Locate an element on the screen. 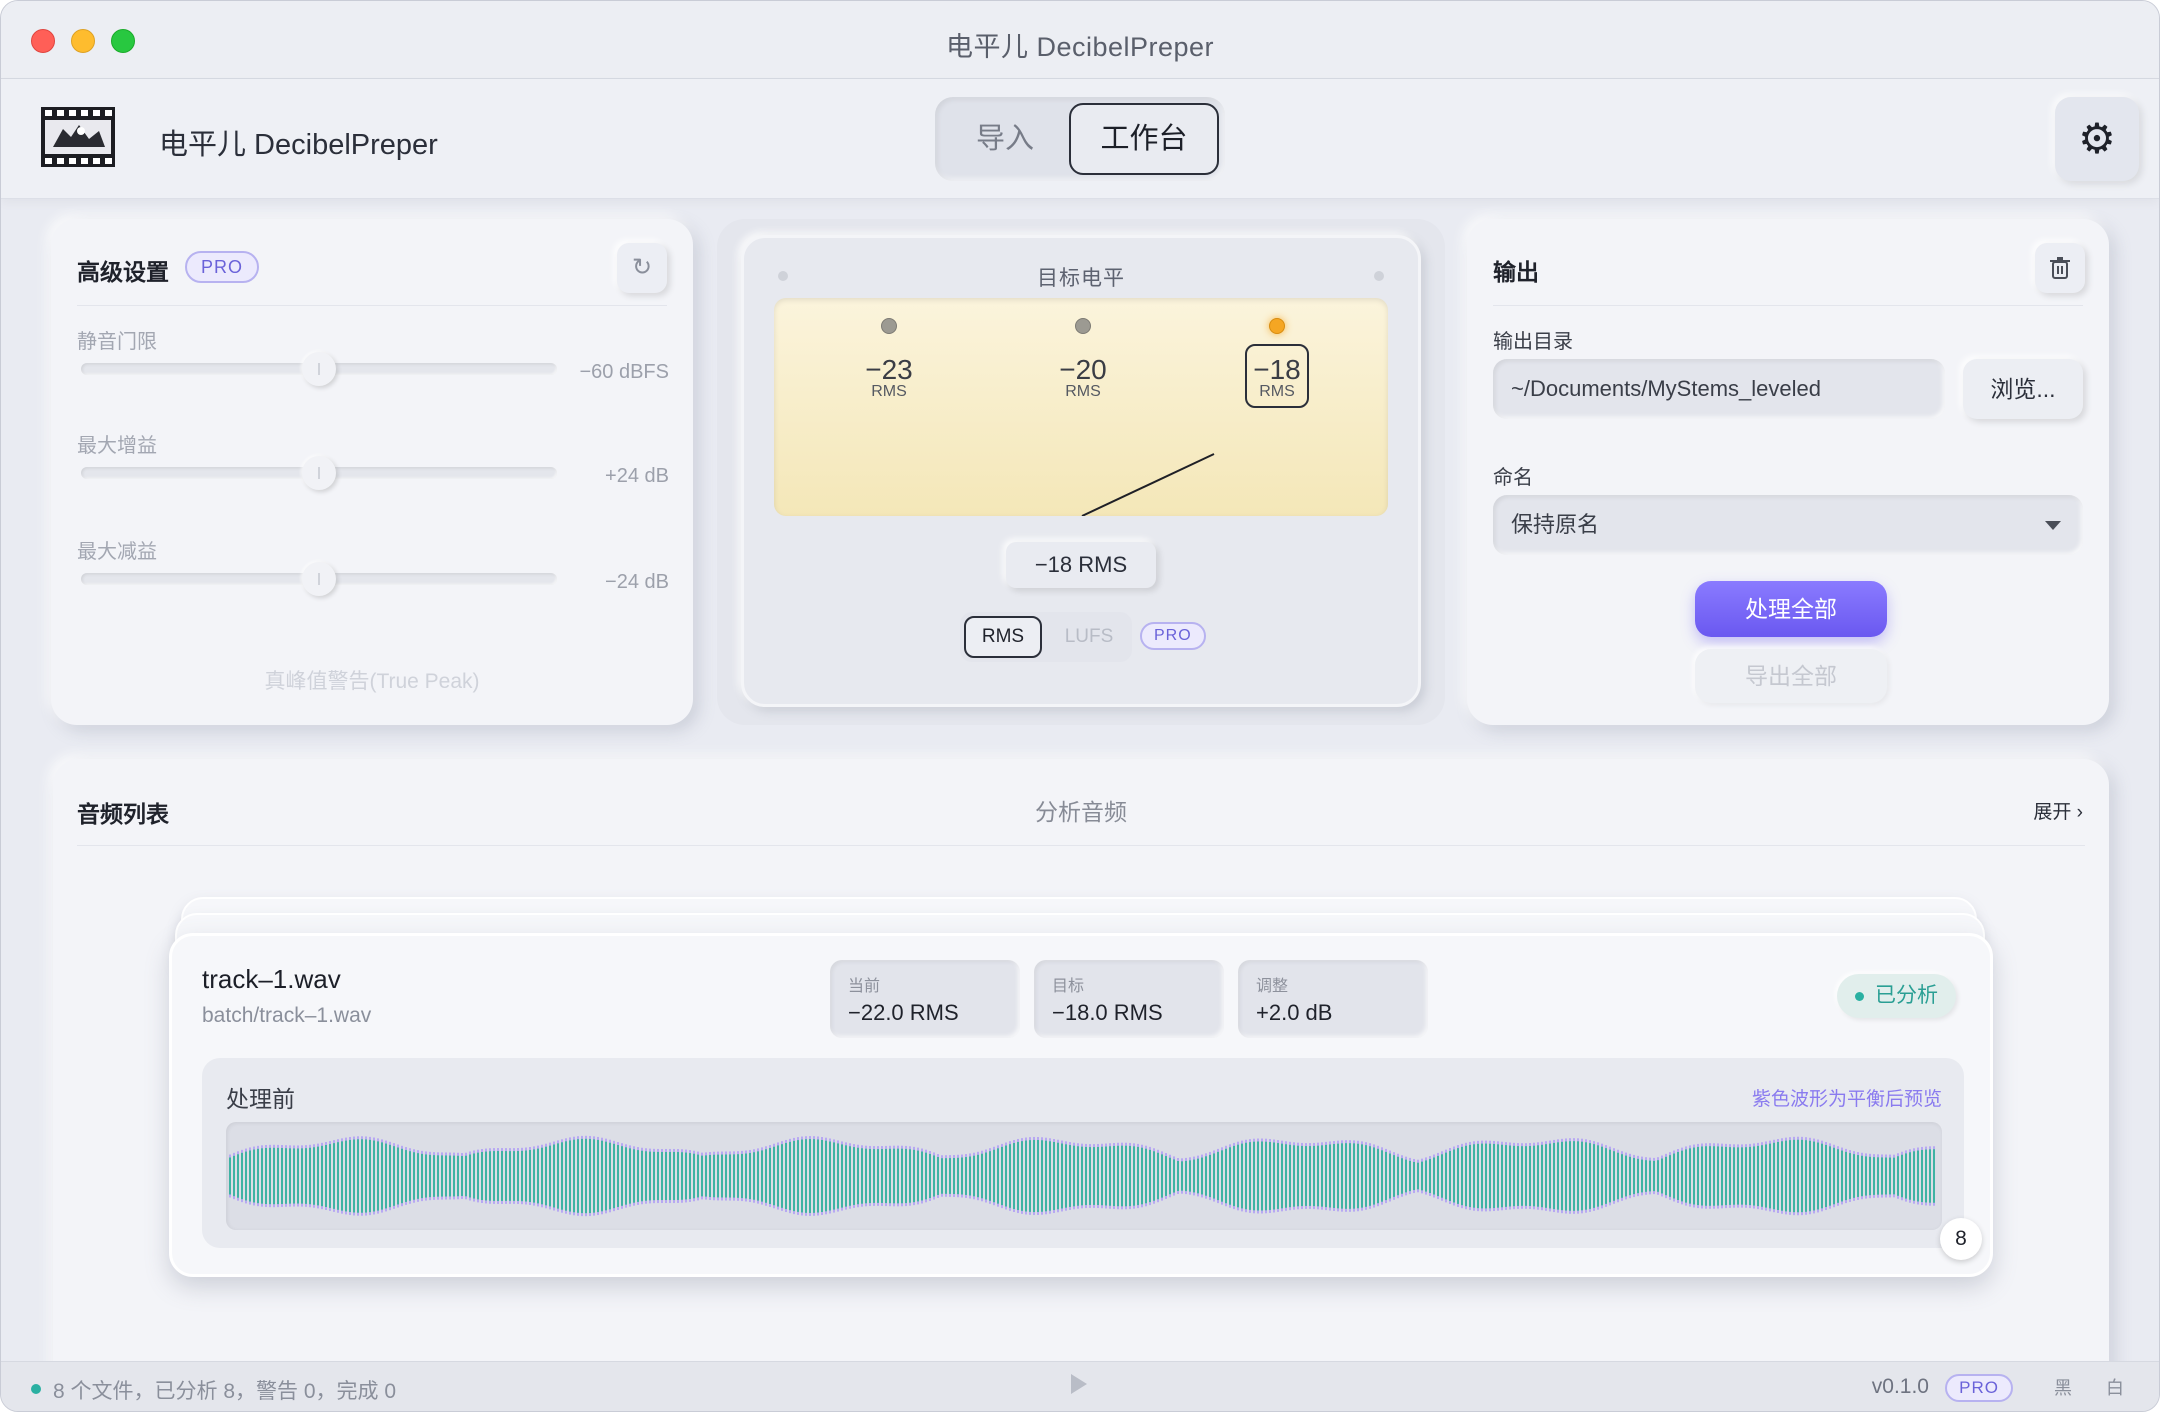 The width and height of the screenshot is (2160, 1412). tab-import: 导入 is located at coordinates (1005, 139).